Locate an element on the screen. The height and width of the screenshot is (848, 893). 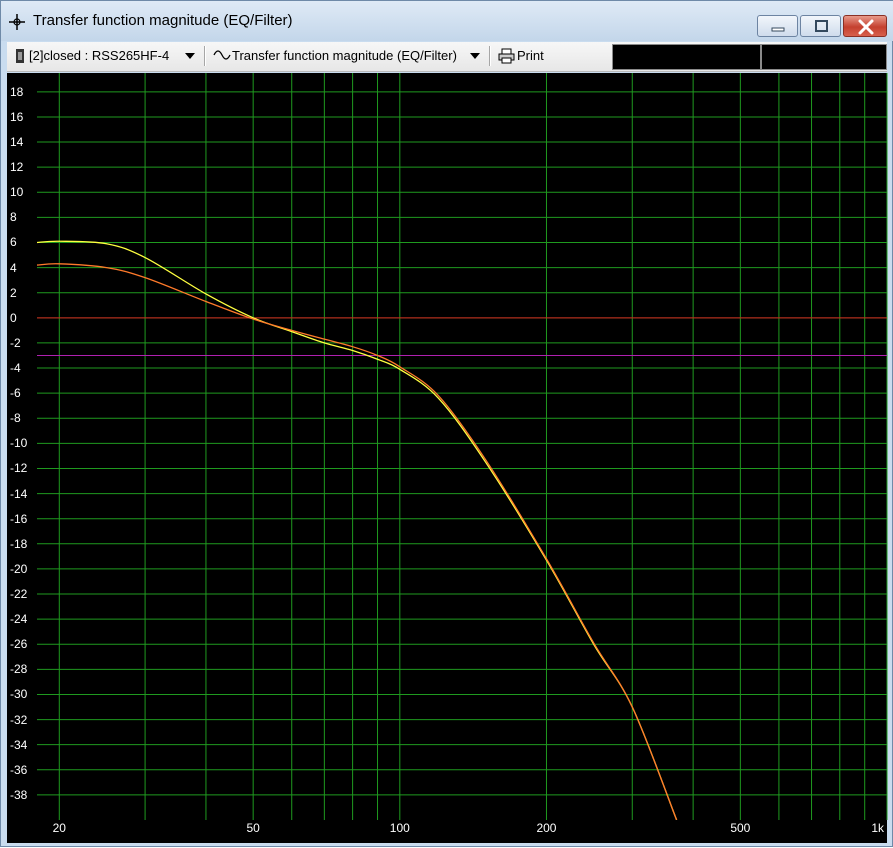
y-tick-label: -24 is located at coordinates (19, 619).